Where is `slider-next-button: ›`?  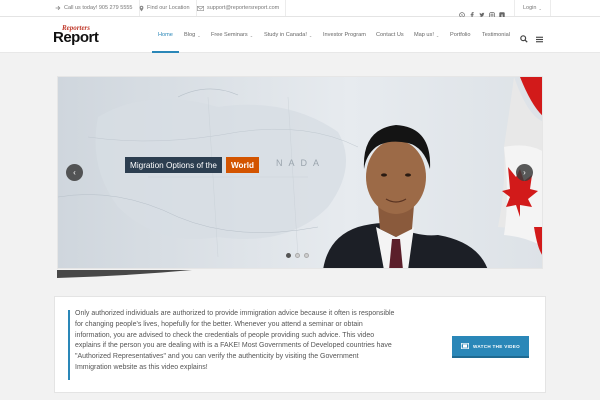 slider-next-button: › is located at coordinates (524, 172).